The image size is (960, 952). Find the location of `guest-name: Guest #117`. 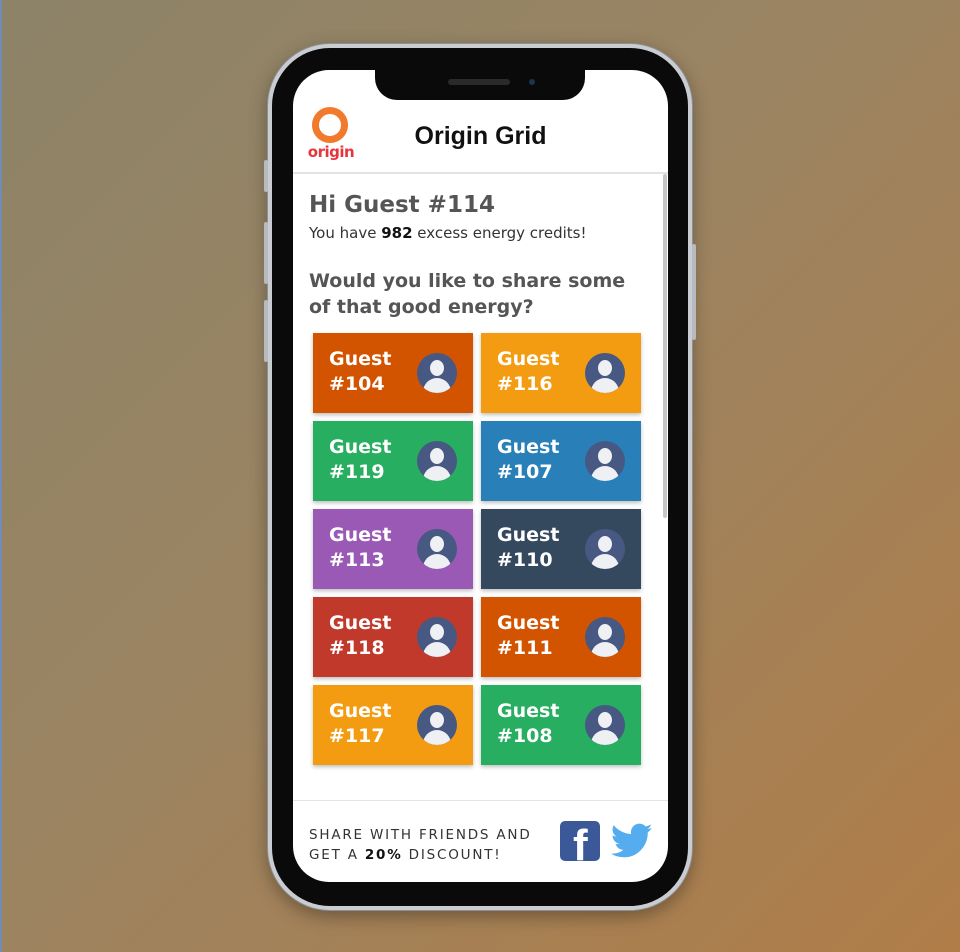

guest-name: Guest #117 is located at coordinates (360, 724).